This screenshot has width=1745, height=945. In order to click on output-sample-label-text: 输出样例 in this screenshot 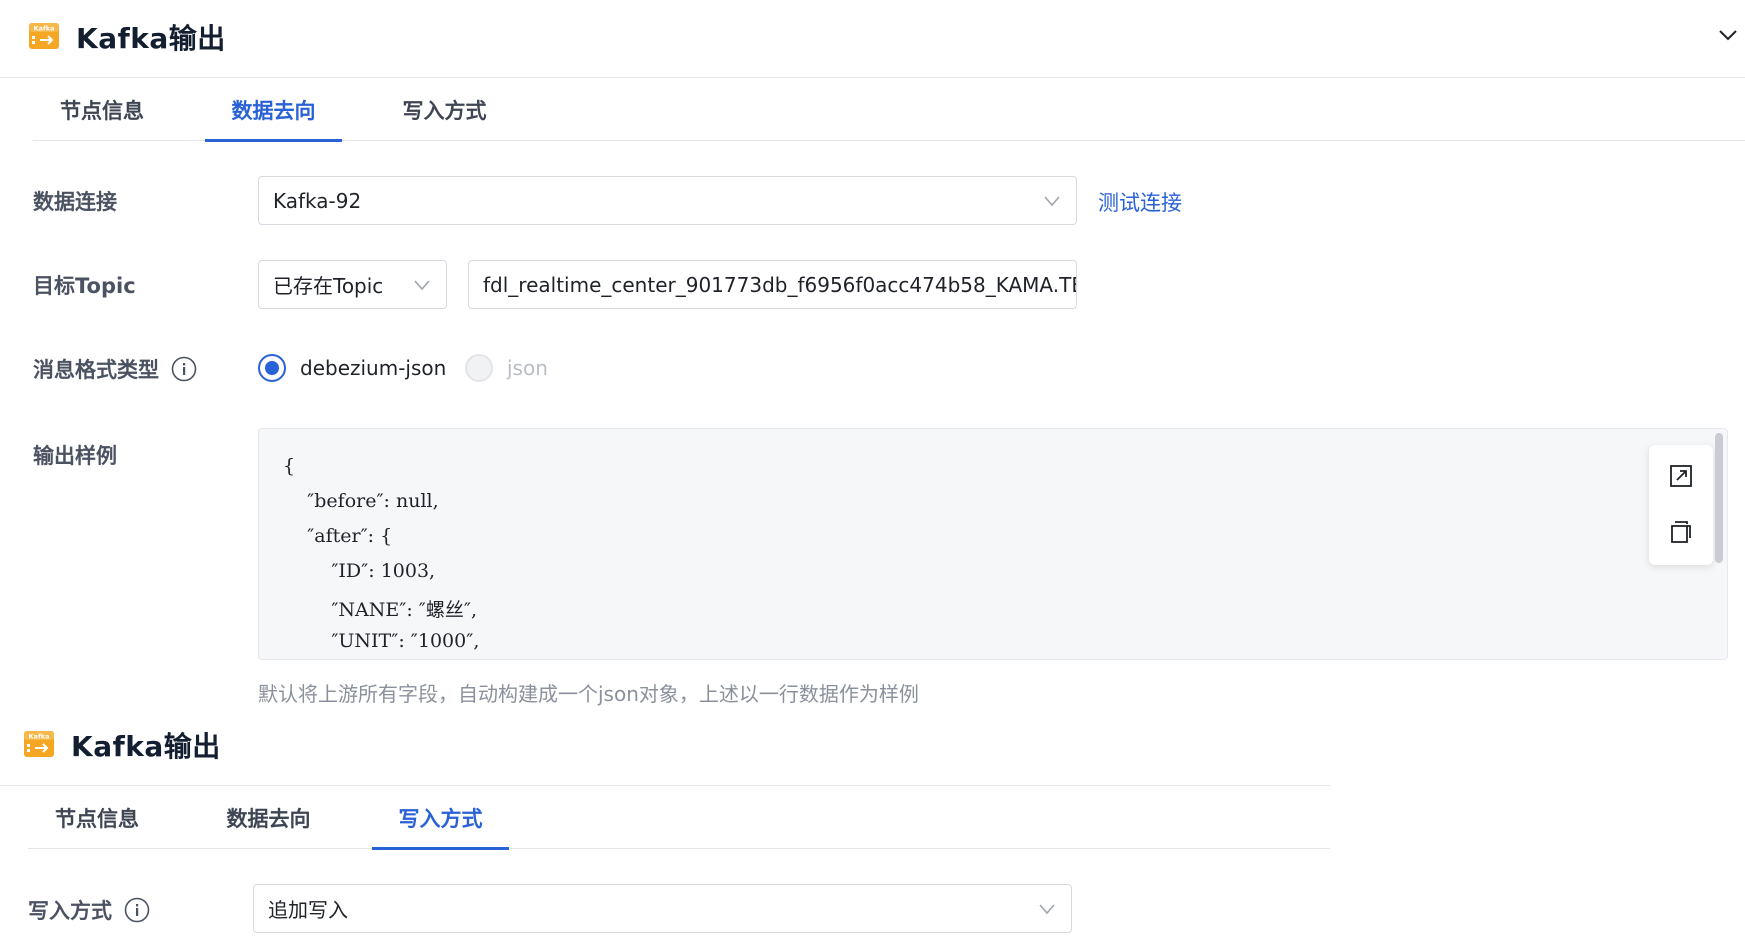, I will do `click(75, 456)`.